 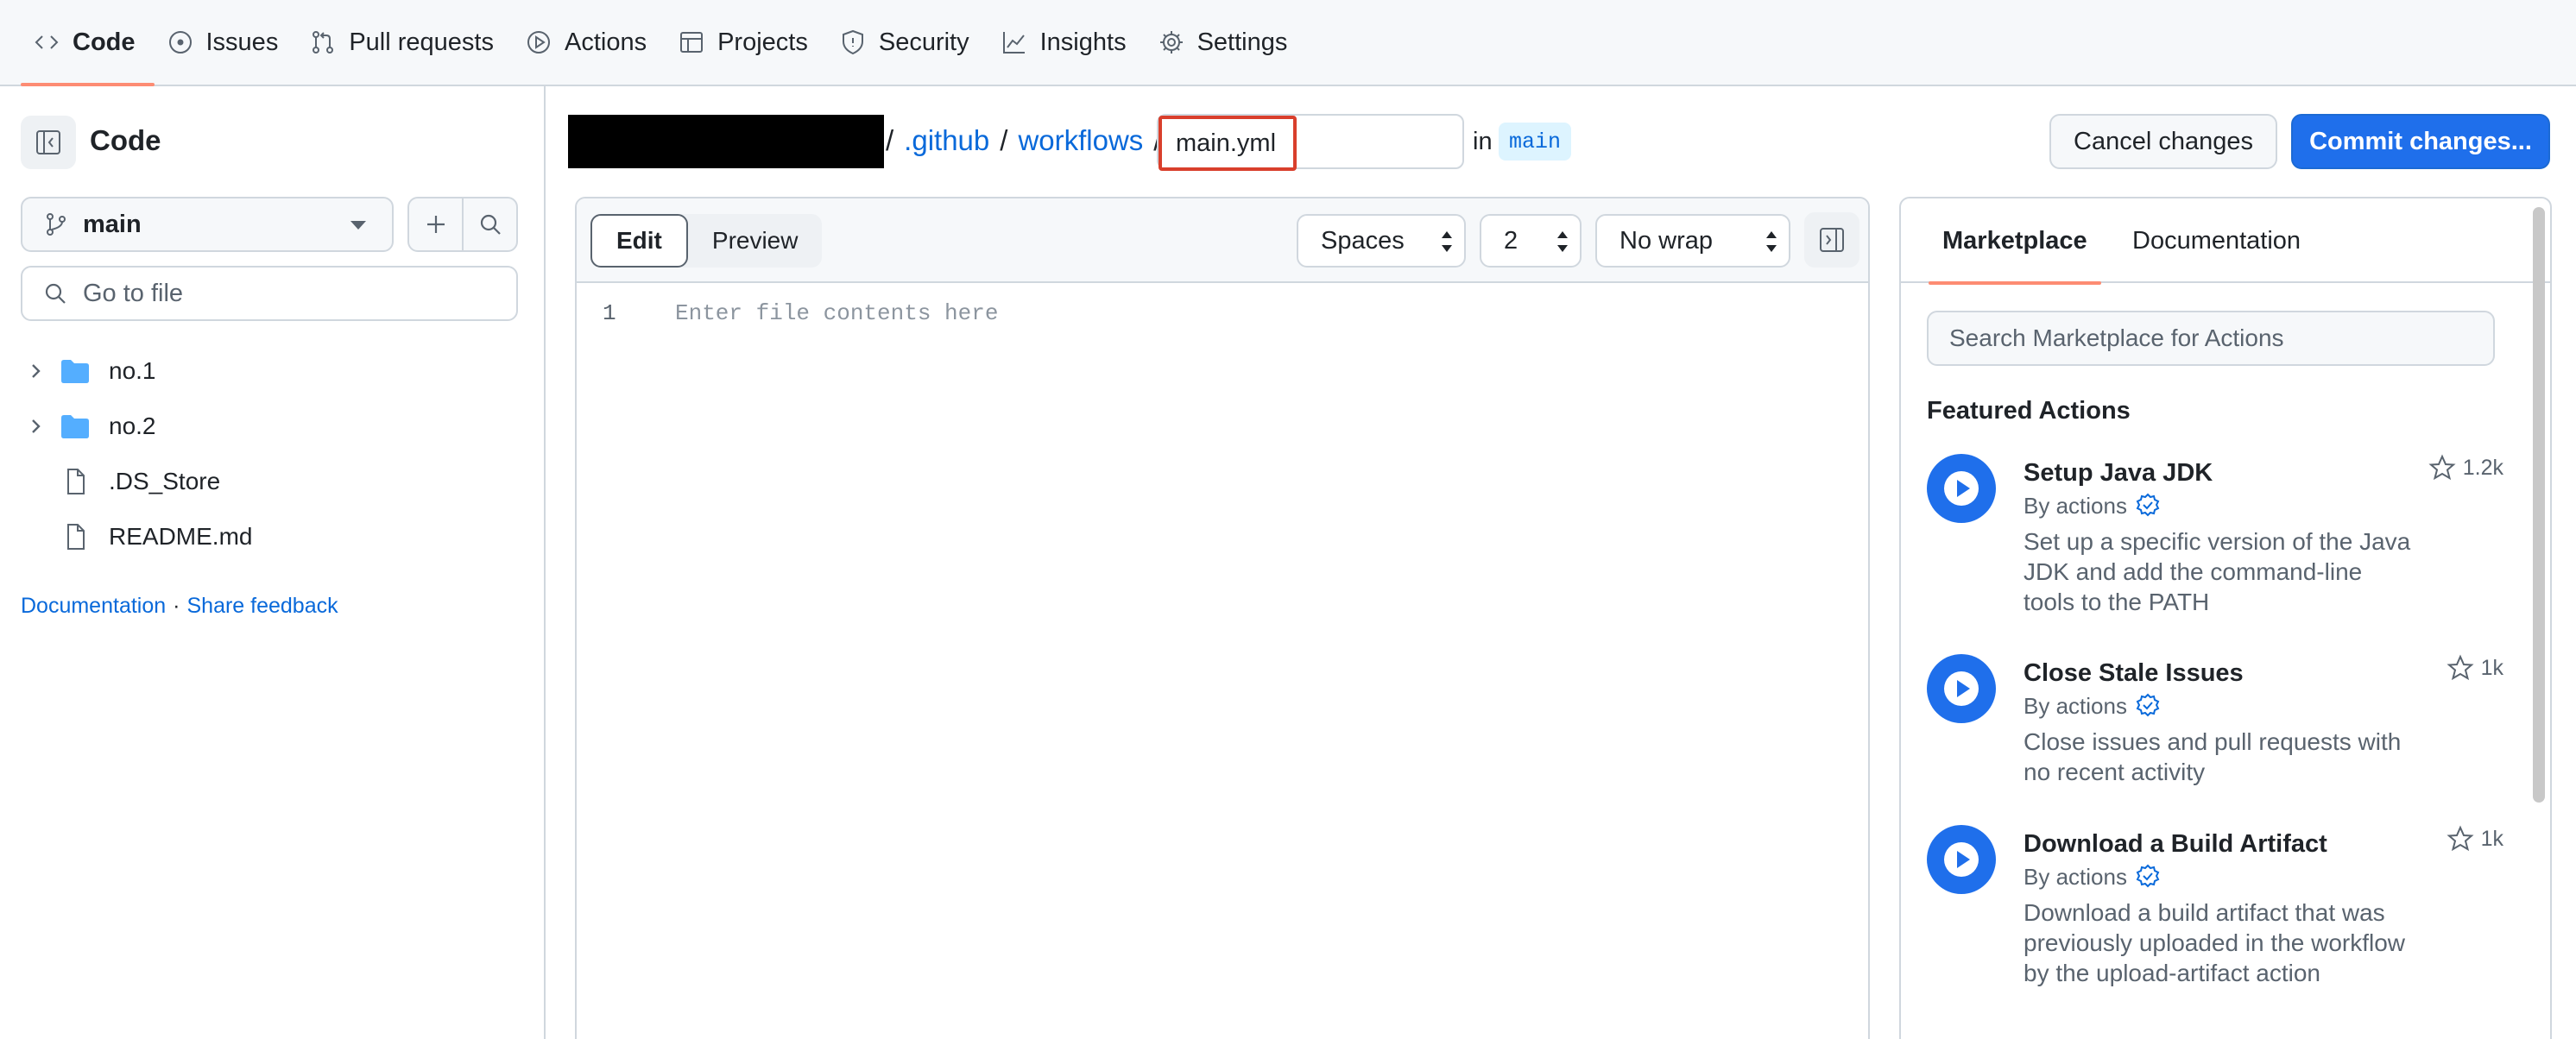 What do you see at coordinates (2134, 673) in the screenshot?
I see `action-title: Close Stale Issues` at bounding box center [2134, 673].